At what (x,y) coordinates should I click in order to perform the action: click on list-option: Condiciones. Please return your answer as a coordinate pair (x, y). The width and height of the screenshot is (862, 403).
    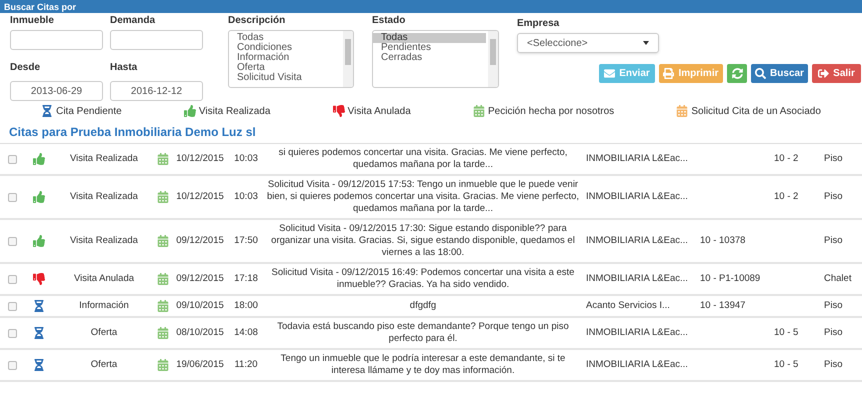
    Looking at the image, I should click on (285, 48).